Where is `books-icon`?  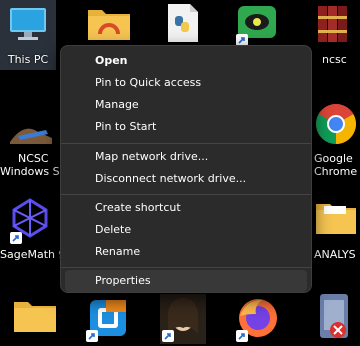 books-icon is located at coordinates (334, 24).